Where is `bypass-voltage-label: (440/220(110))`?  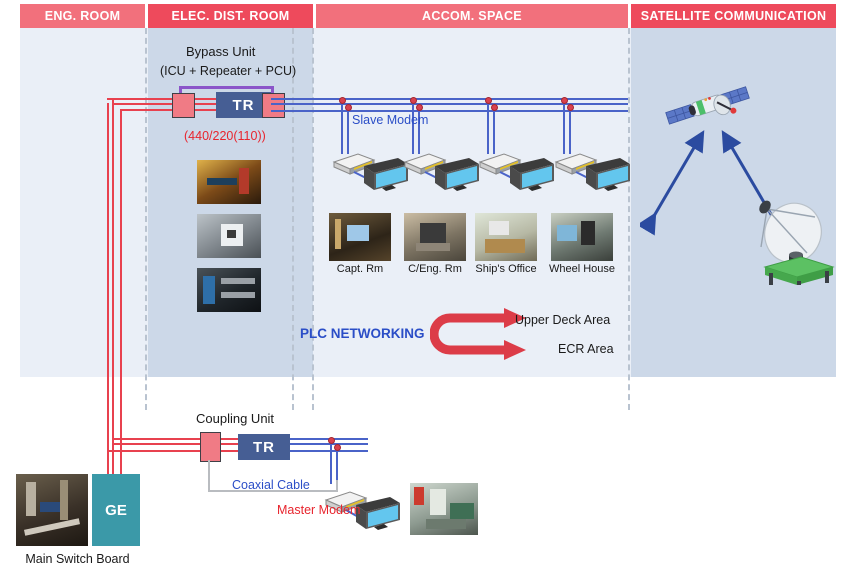
bypass-voltage-label: (440/220(110)) is located at coordinates (225, 136).